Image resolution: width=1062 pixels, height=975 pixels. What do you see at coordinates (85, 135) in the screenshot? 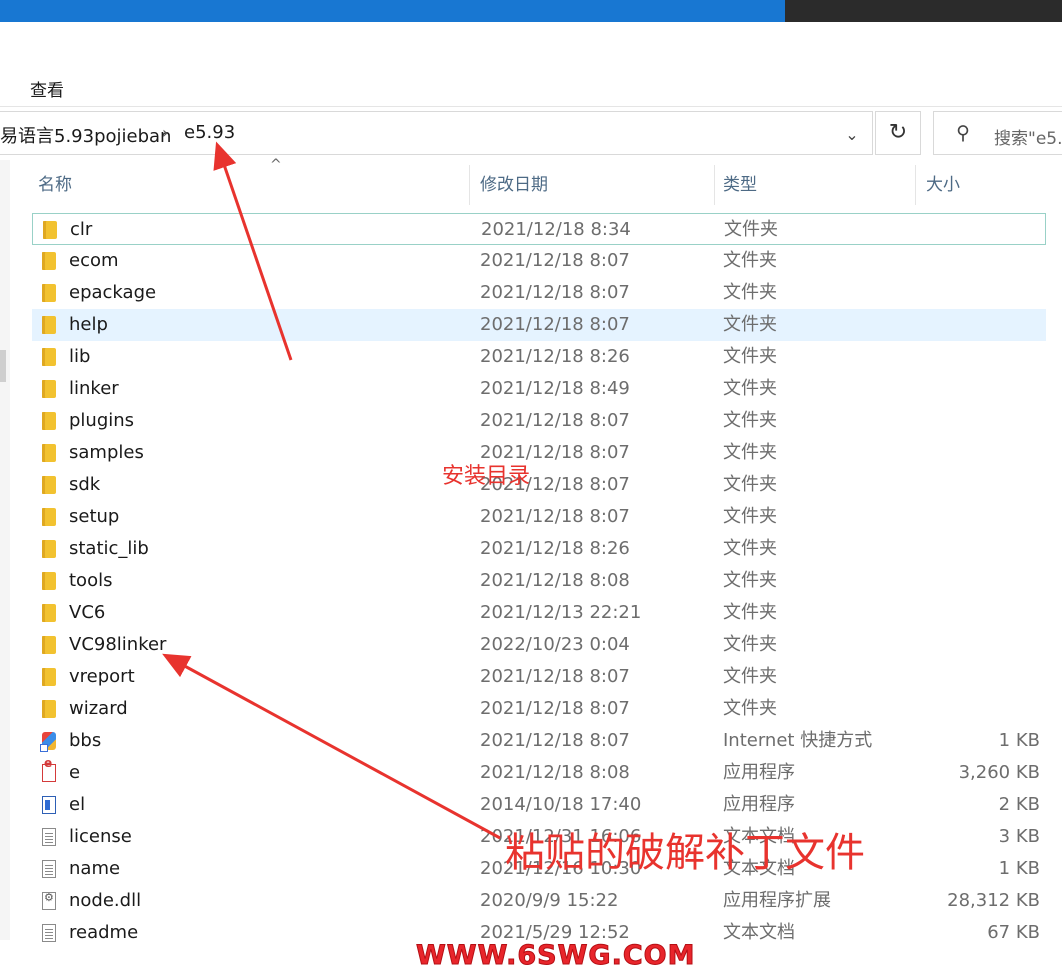
I see `breadcrumb-parent: 易语言5.93pojieban` at bounding box center [85, 135].